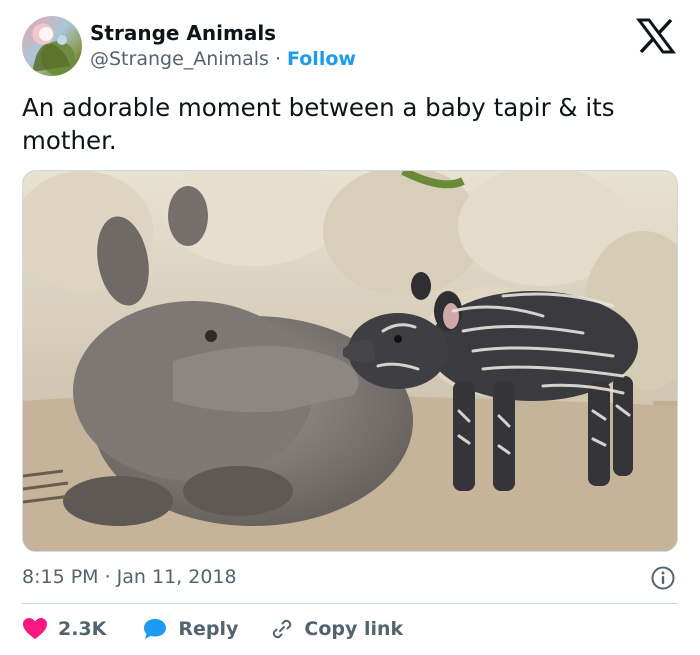  What do you see at coordinates (354, 629) in the screenshot?
I see `copy-link-label: Copy link` at bounding box center [354, 629].